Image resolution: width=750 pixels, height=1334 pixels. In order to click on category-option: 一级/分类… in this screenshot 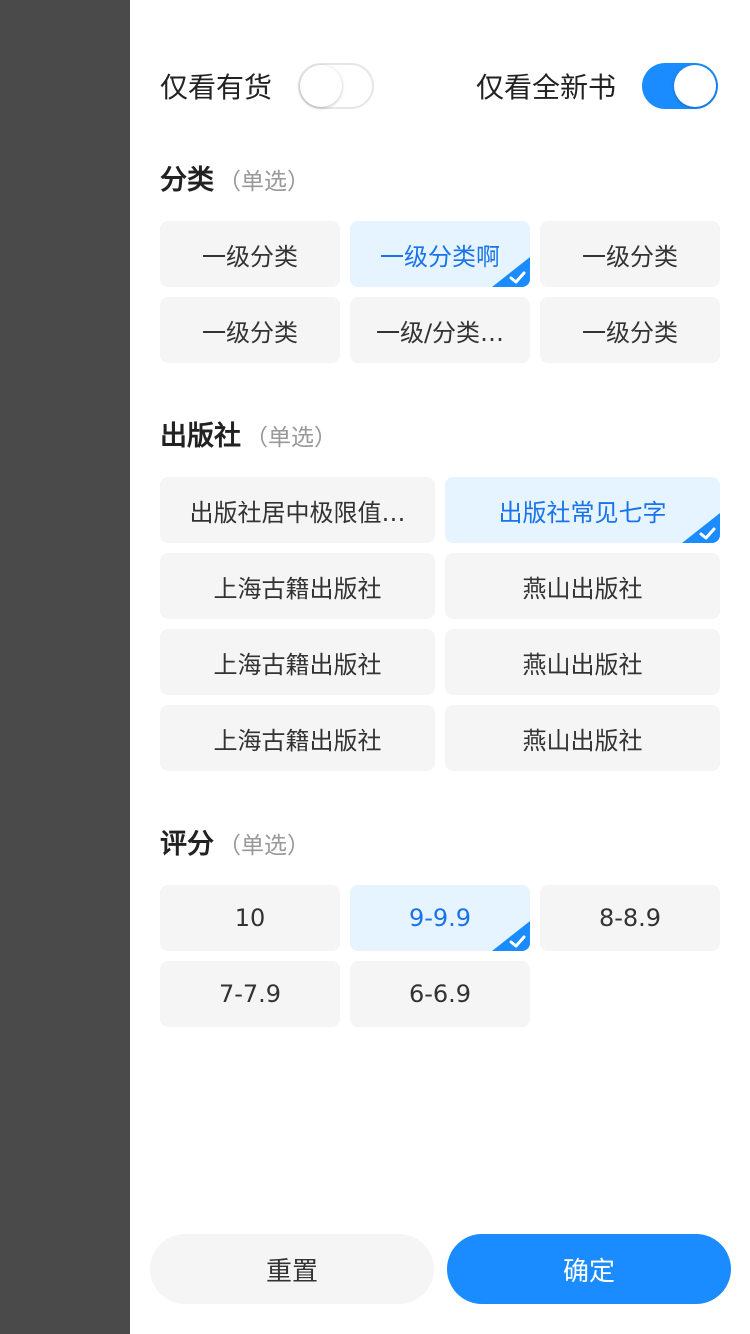, I will do `click(440, 330)`.